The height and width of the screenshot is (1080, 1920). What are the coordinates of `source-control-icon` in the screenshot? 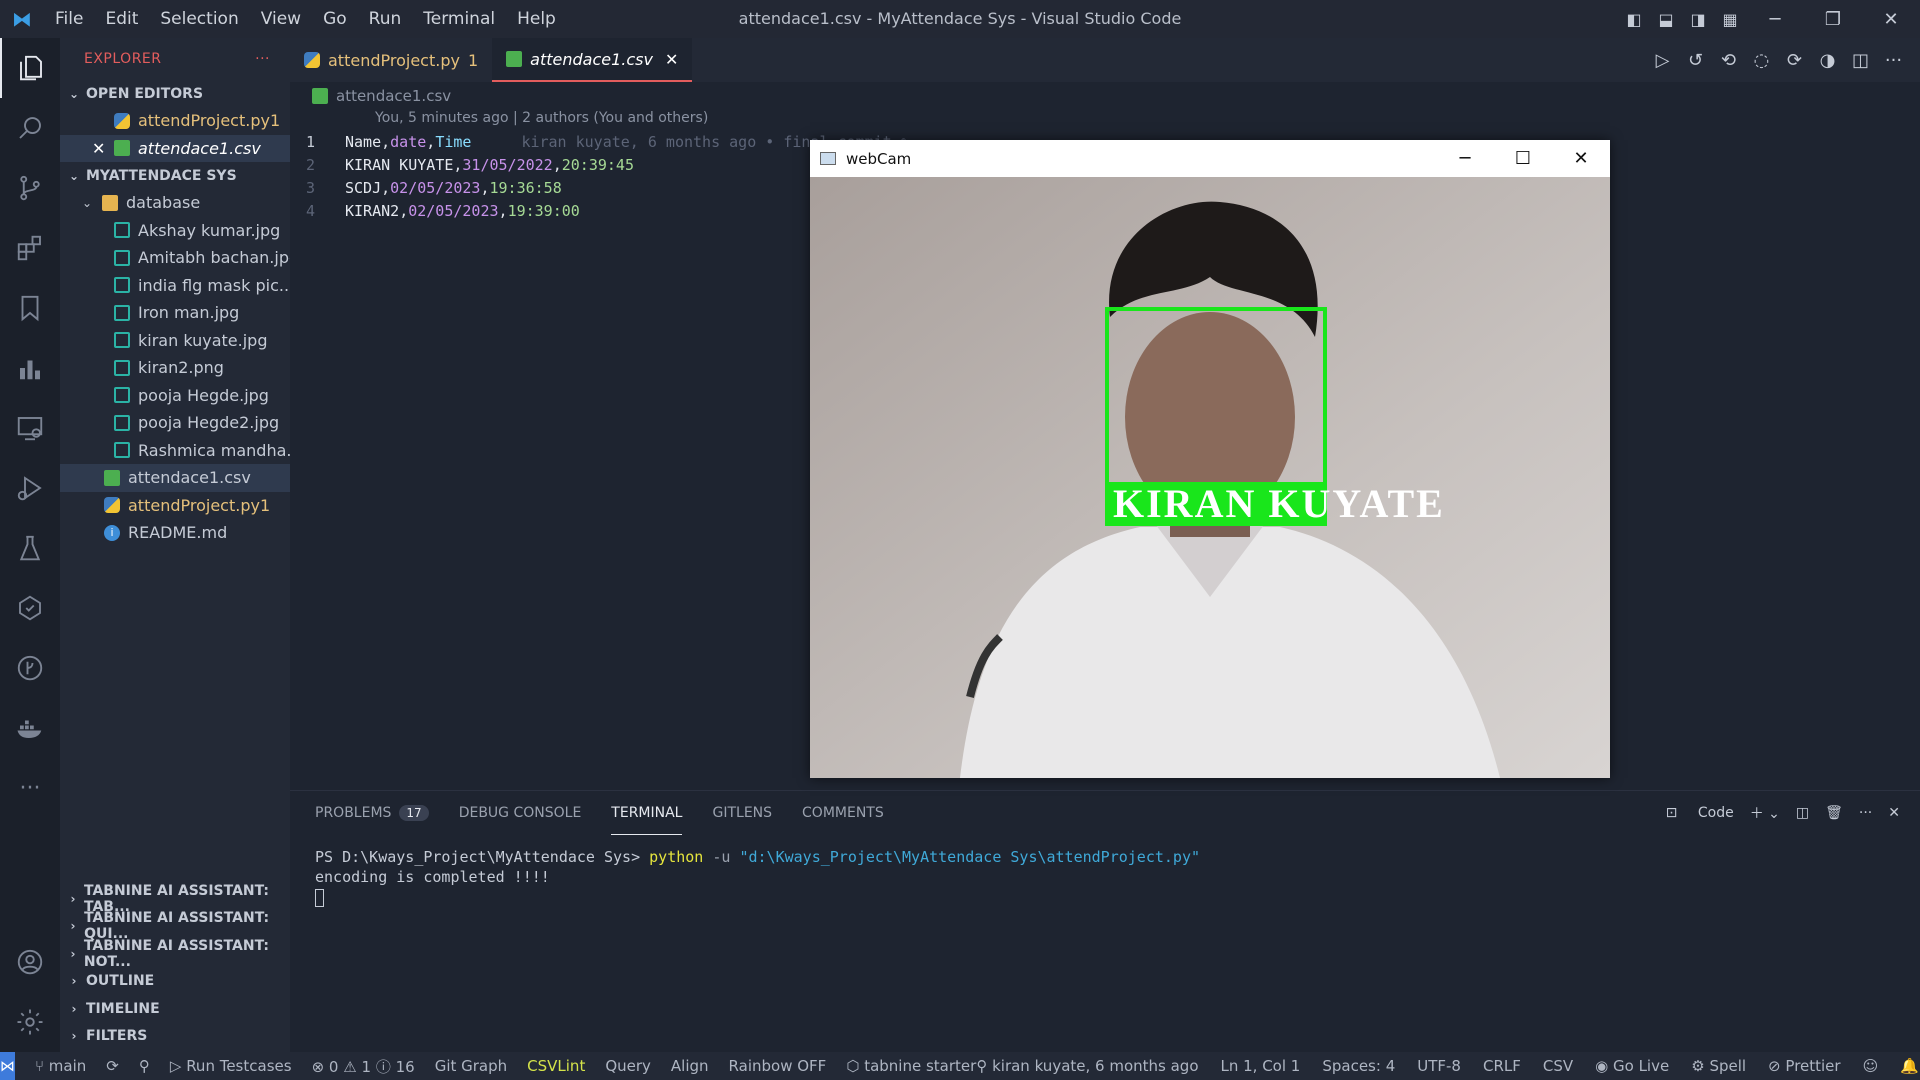 It's located at (30, 188).